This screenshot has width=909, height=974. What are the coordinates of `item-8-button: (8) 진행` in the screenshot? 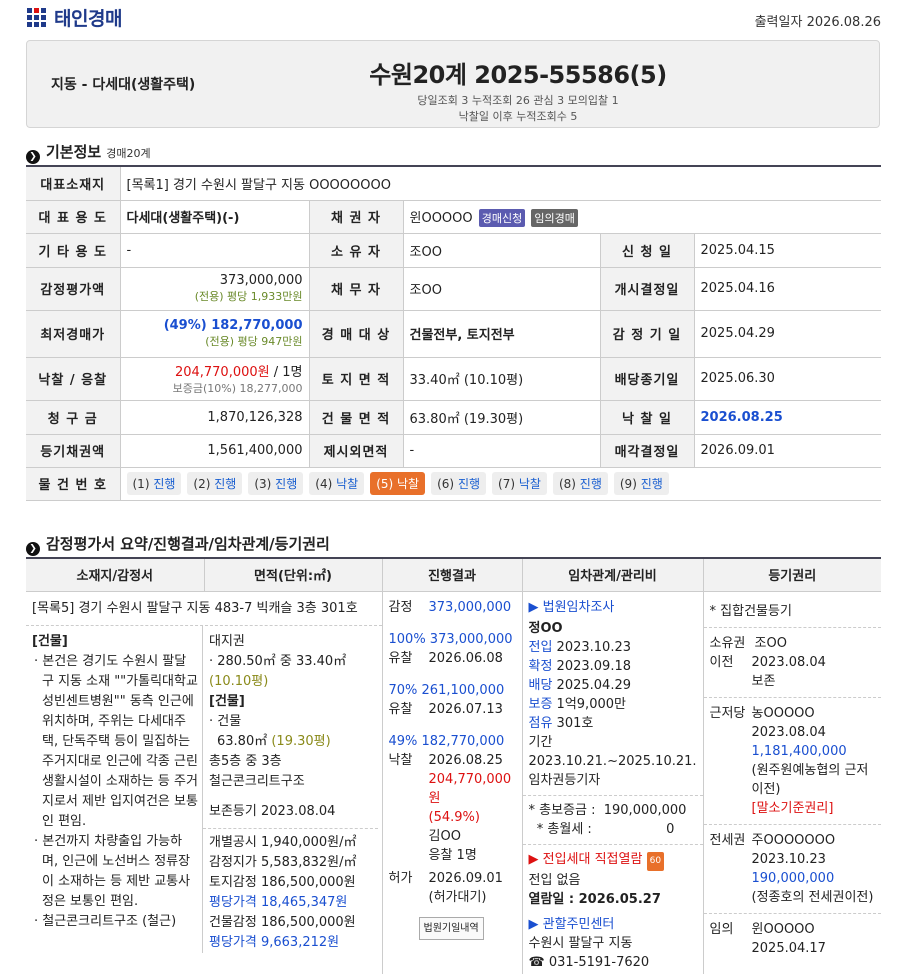 It's located at (580, 483).